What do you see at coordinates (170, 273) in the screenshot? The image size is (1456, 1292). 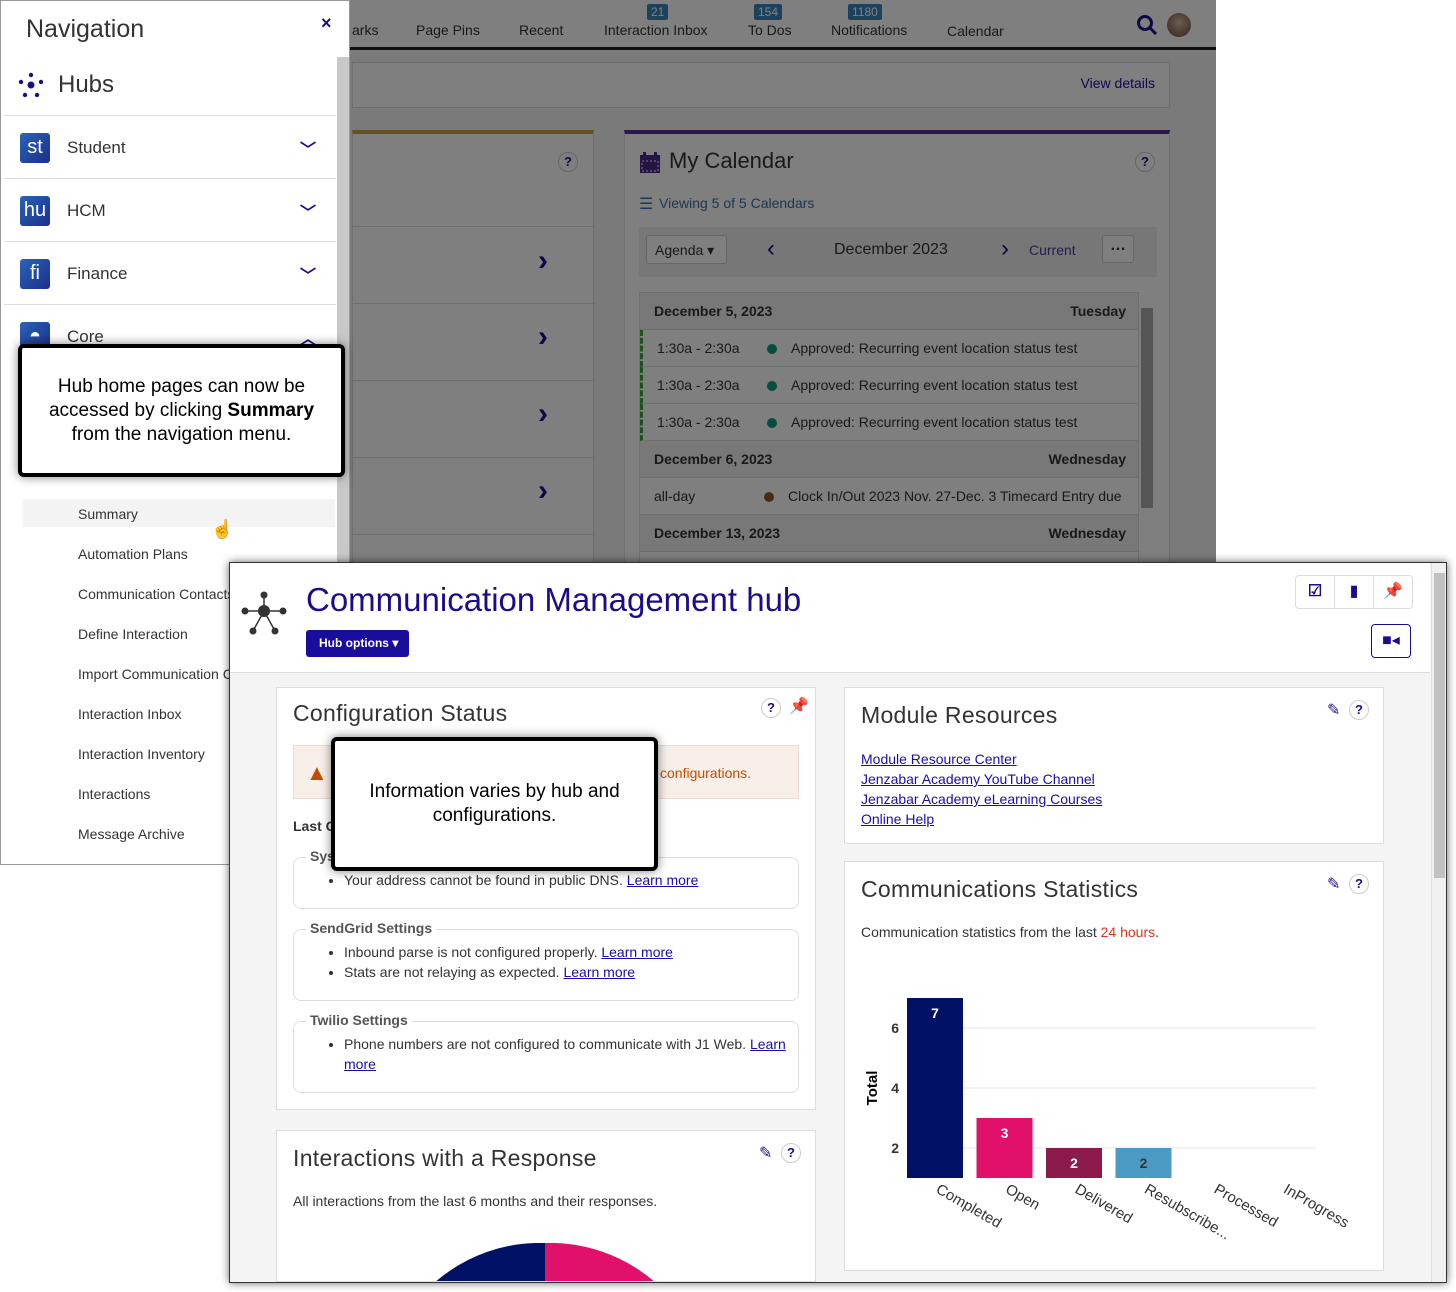 I see `hub-finance: fi Finance ﹀` at bounding box center [170, 273].